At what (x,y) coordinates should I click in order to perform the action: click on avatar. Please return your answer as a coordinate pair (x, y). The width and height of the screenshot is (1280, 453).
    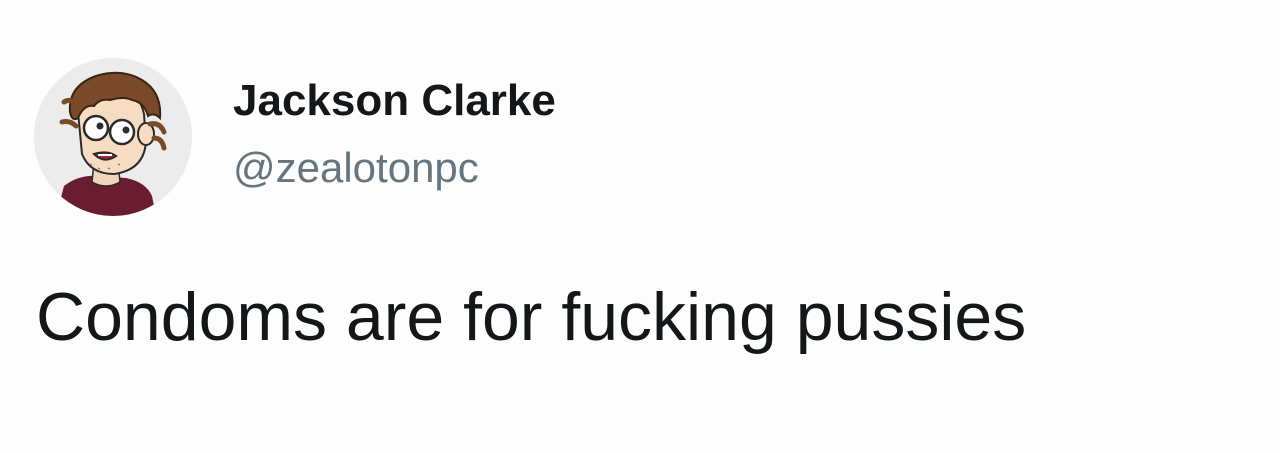
    Looking at the image, I should click on (113, 137).